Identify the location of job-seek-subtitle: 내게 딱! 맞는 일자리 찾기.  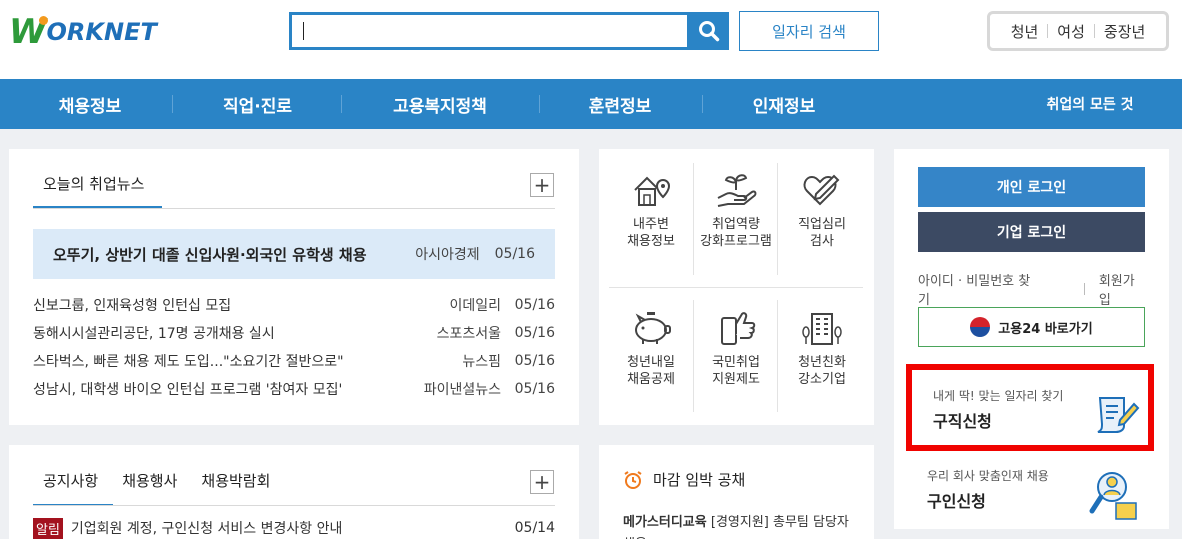
(998, 396).